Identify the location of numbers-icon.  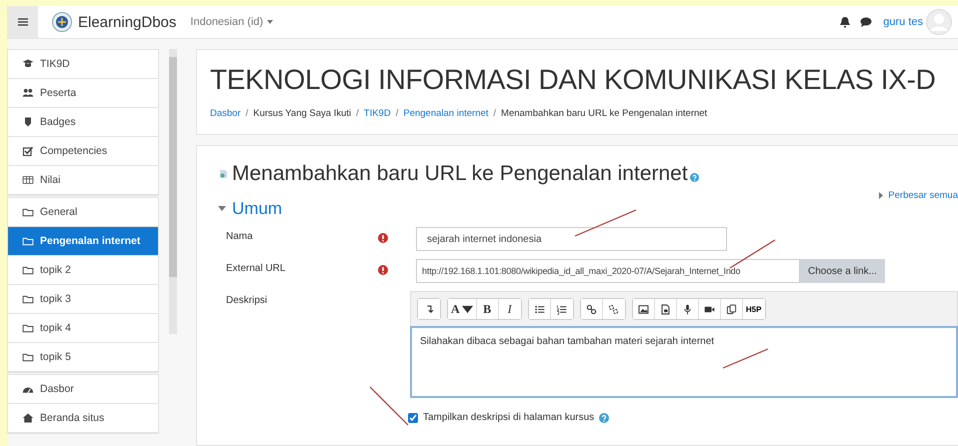
(562, 309).